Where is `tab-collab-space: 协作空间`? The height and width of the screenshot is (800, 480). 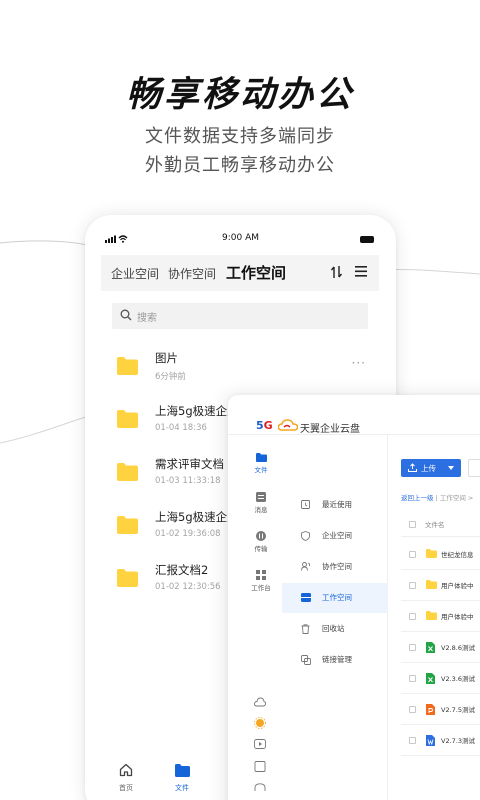
tab-collab-space: 协作空间 is located at coordinates (192, 273).